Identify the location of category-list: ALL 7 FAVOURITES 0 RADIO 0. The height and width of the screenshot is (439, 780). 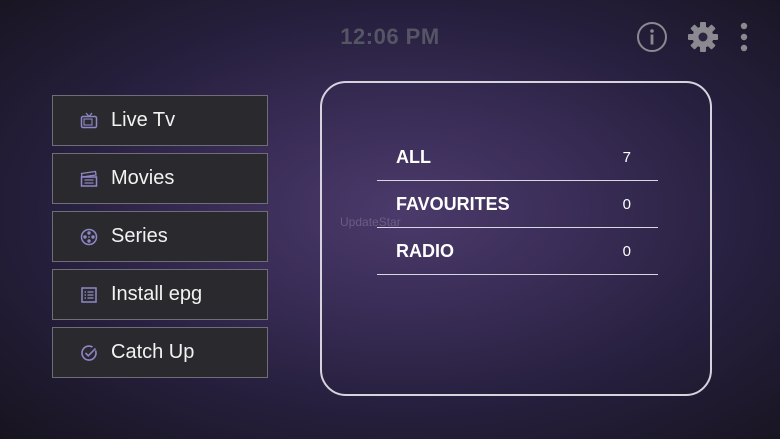
(517, 205).